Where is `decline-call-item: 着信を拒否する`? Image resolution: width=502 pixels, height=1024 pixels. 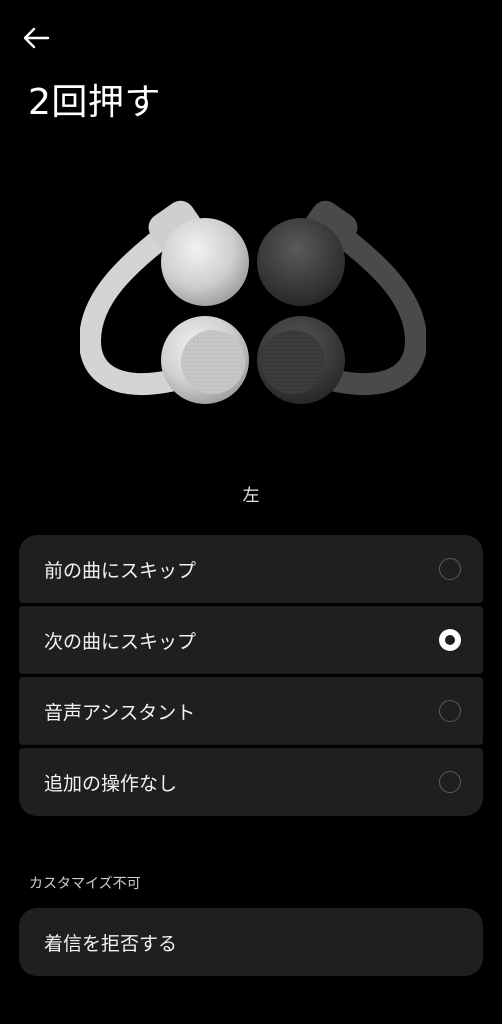 decline-call-item: 着信を拒否する is located at coordinates (251, 942).